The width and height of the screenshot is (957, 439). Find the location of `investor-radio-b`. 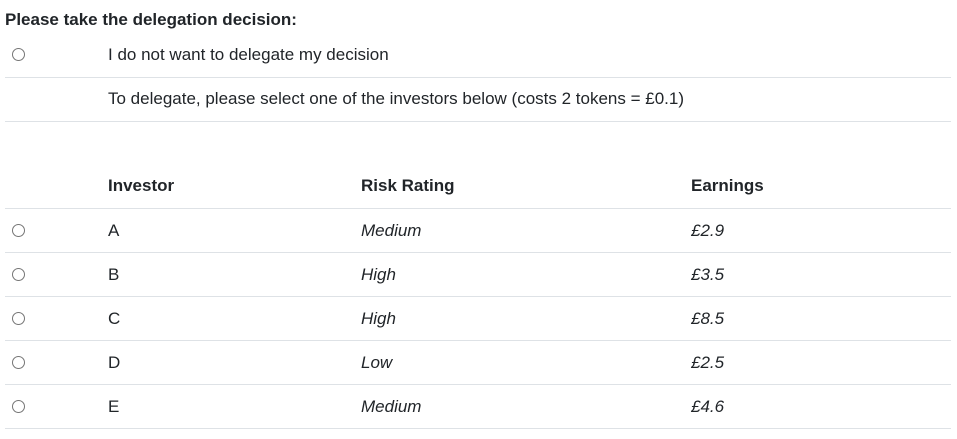

investor-radio-b is located at coordinates (18, 274).